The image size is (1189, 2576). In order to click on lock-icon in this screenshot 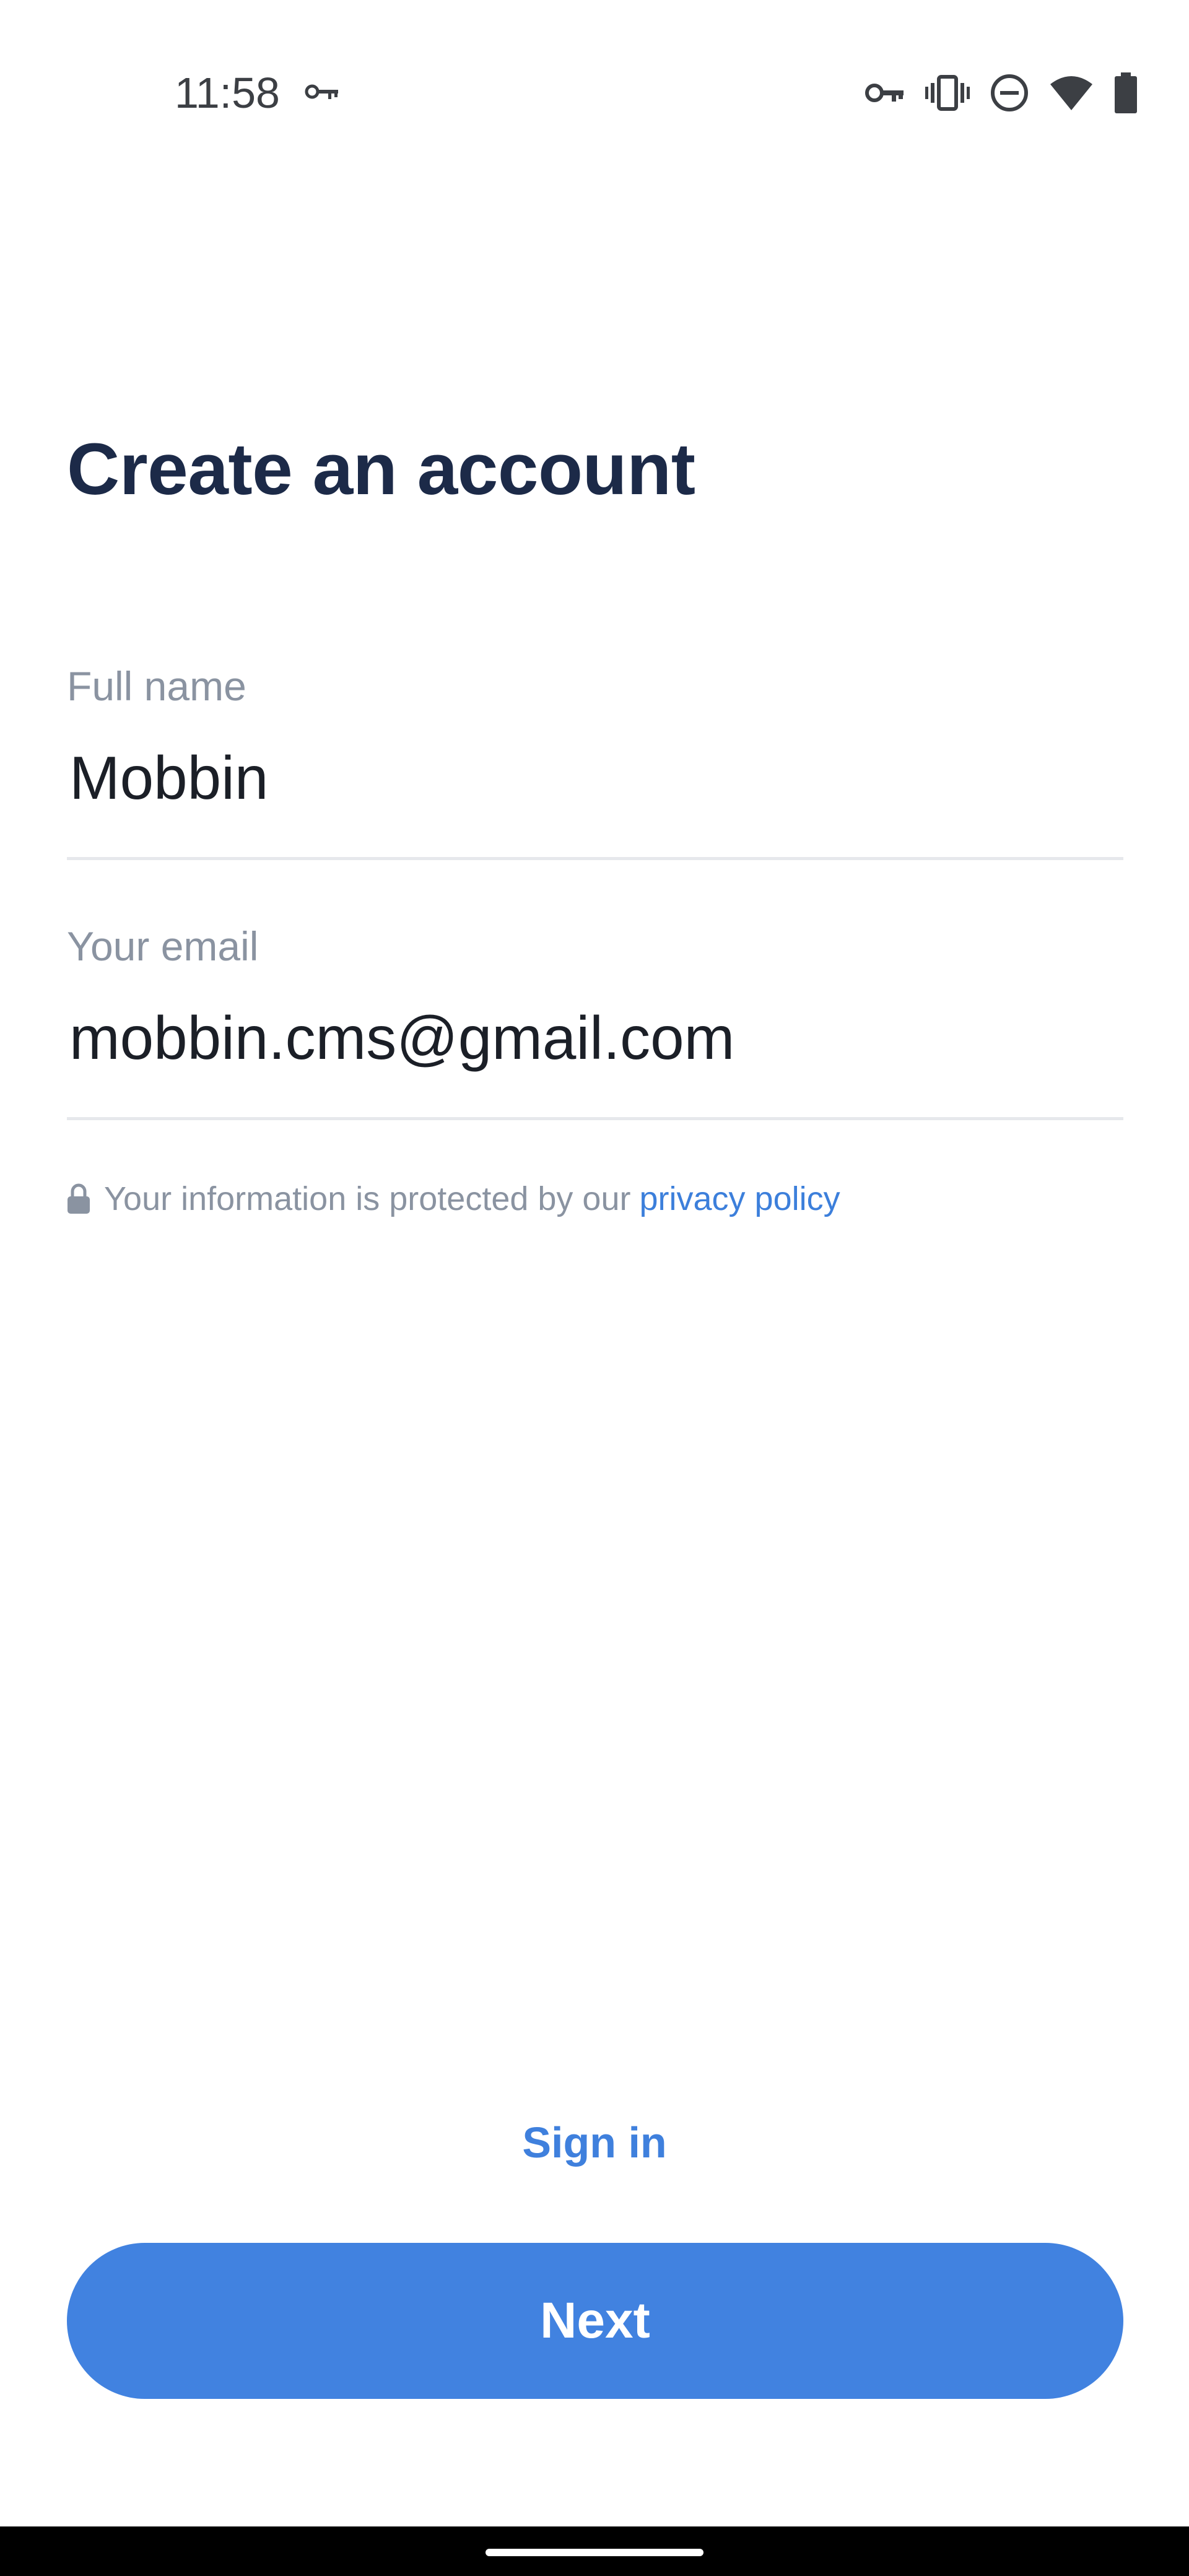, I will do `click(79, 1198)`.